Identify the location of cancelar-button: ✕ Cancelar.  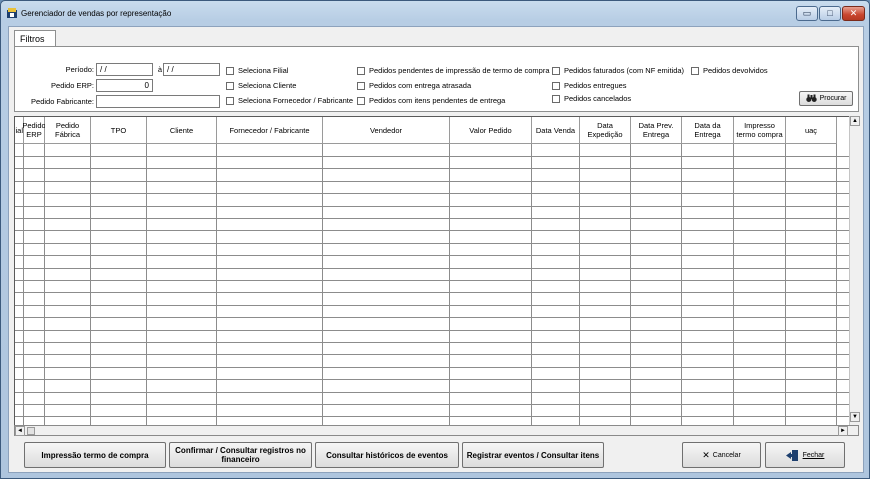
(721, 455).